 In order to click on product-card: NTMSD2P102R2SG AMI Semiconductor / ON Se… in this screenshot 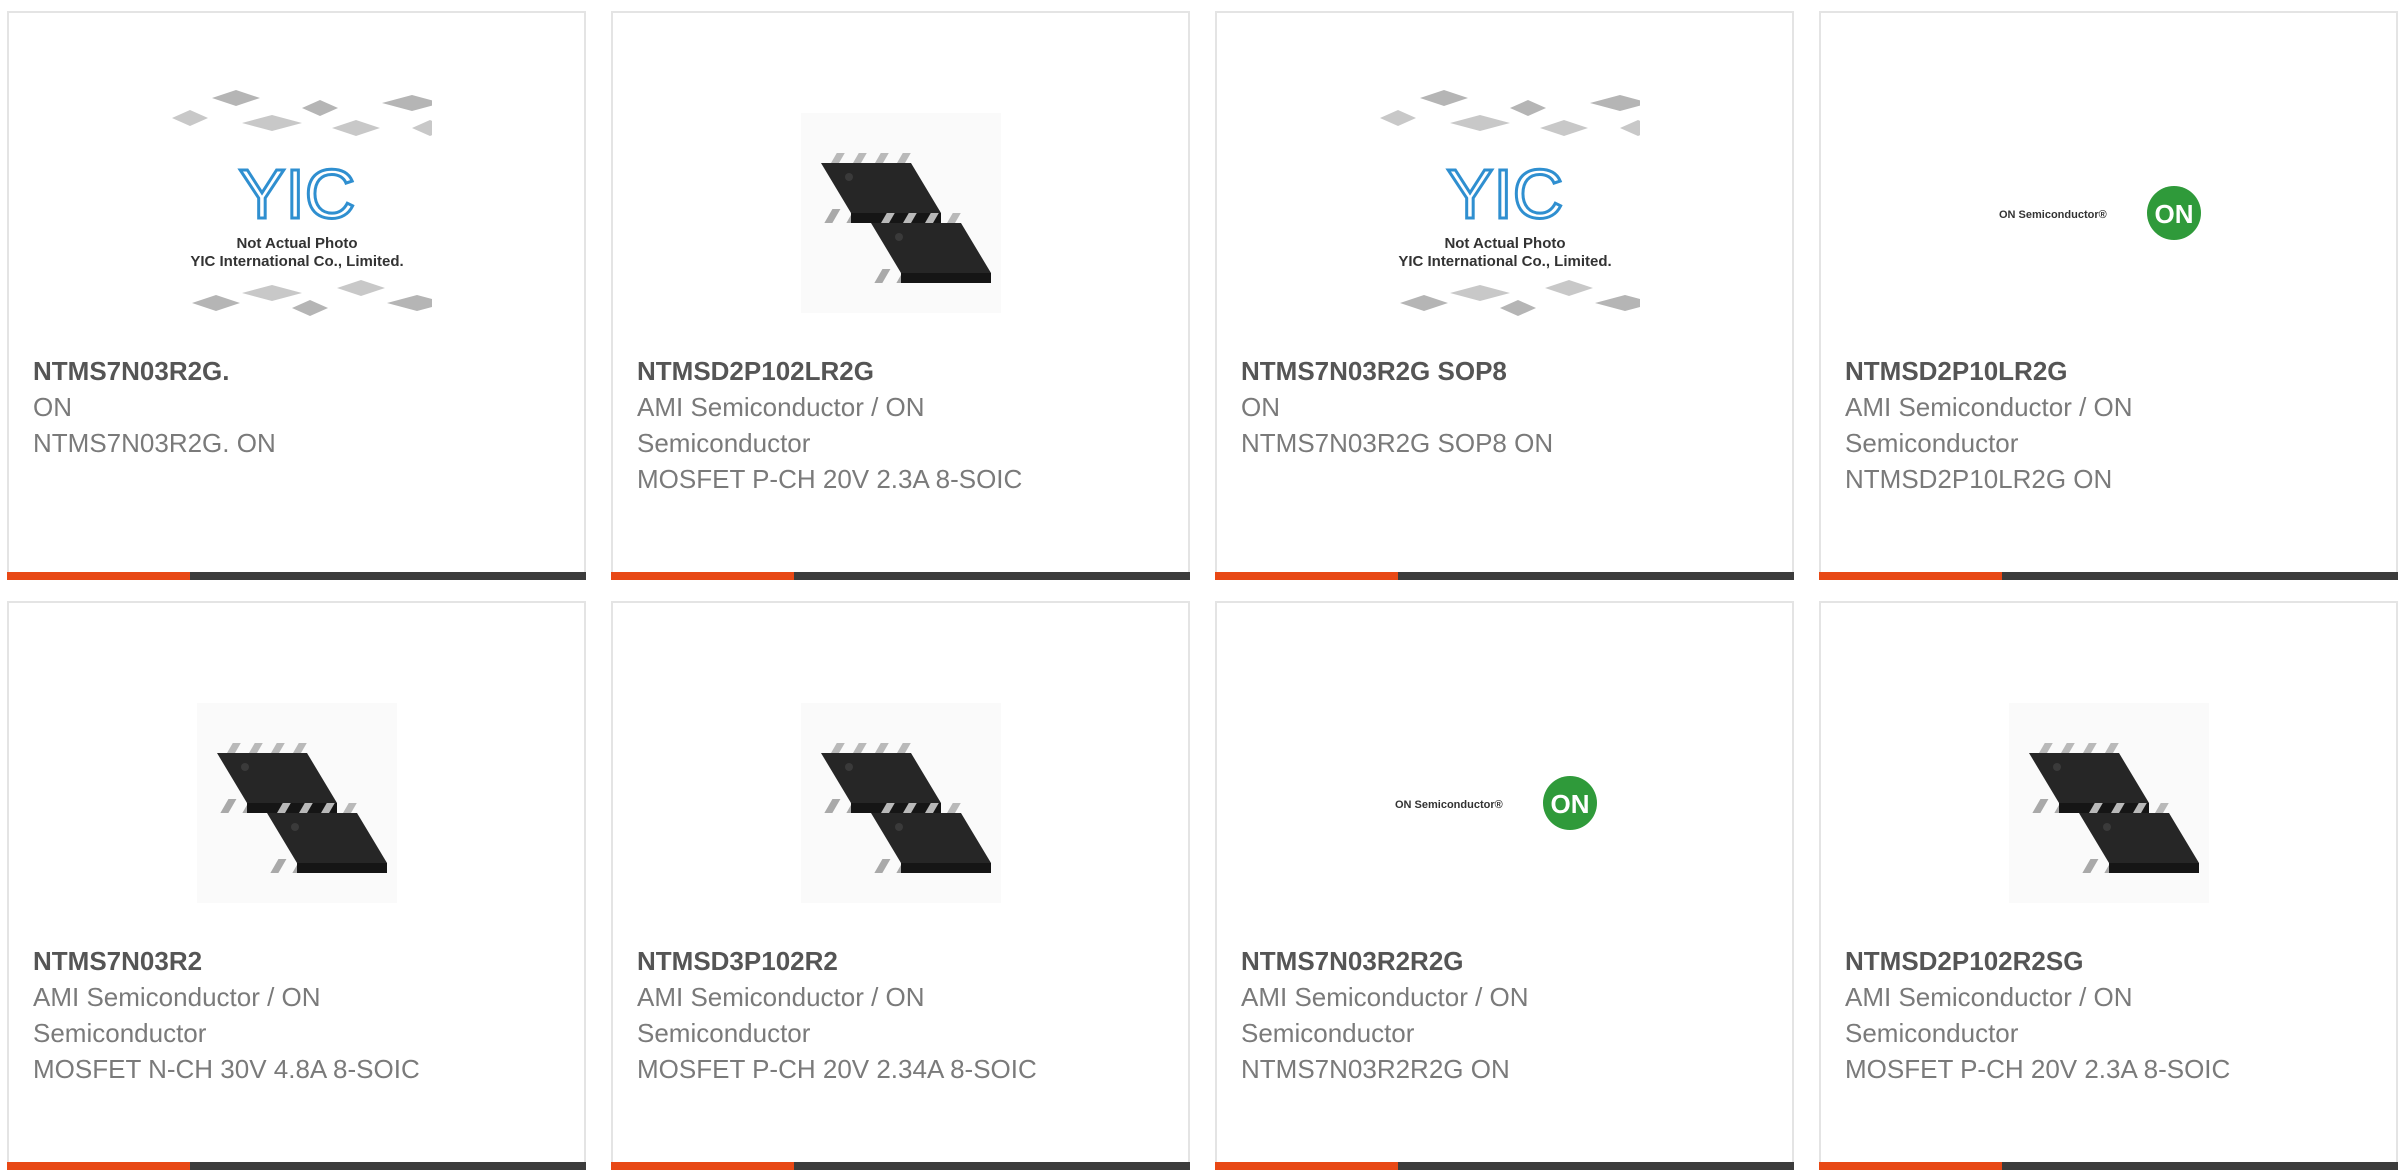, I will do `click(2108, 885)`.